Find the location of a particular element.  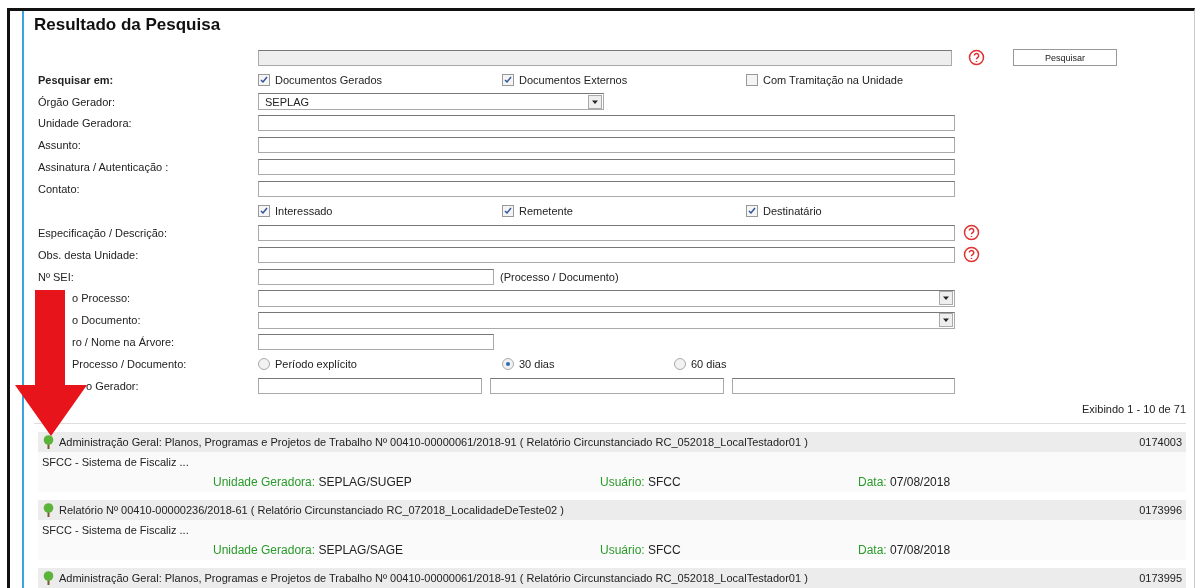

radio-label: 30 dias is located at coordinates (537, 364).